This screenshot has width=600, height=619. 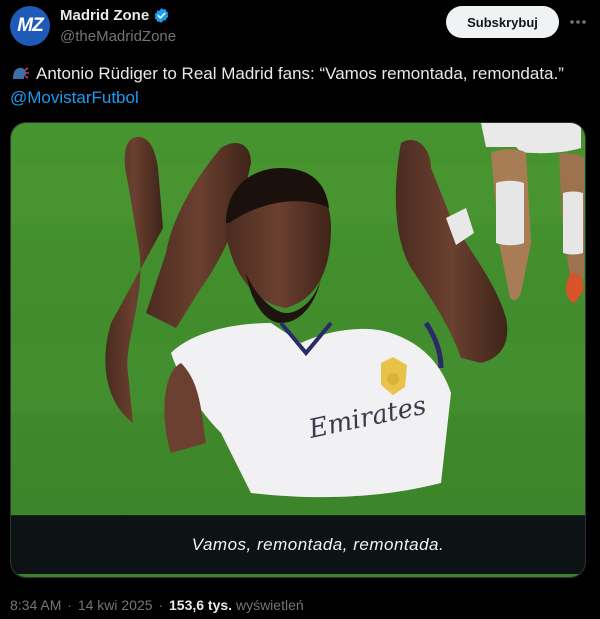 I want to click on speaking-head-icon, so click(x=21, y=73).